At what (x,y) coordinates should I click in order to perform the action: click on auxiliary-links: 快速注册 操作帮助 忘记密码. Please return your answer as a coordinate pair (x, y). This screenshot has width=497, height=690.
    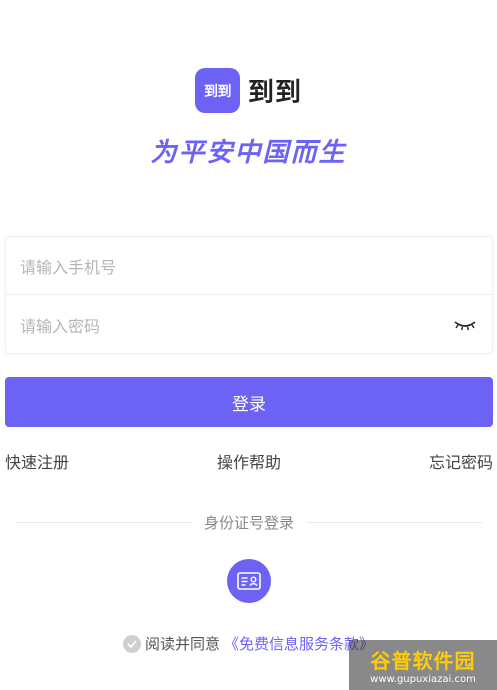
    Looking at the image, I should click on (249, 461).